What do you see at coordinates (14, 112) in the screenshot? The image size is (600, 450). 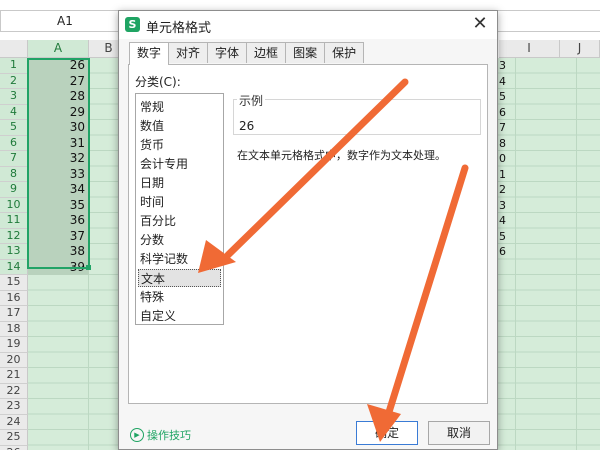 I see `row-header: 4` at bounding box center [14, 112].